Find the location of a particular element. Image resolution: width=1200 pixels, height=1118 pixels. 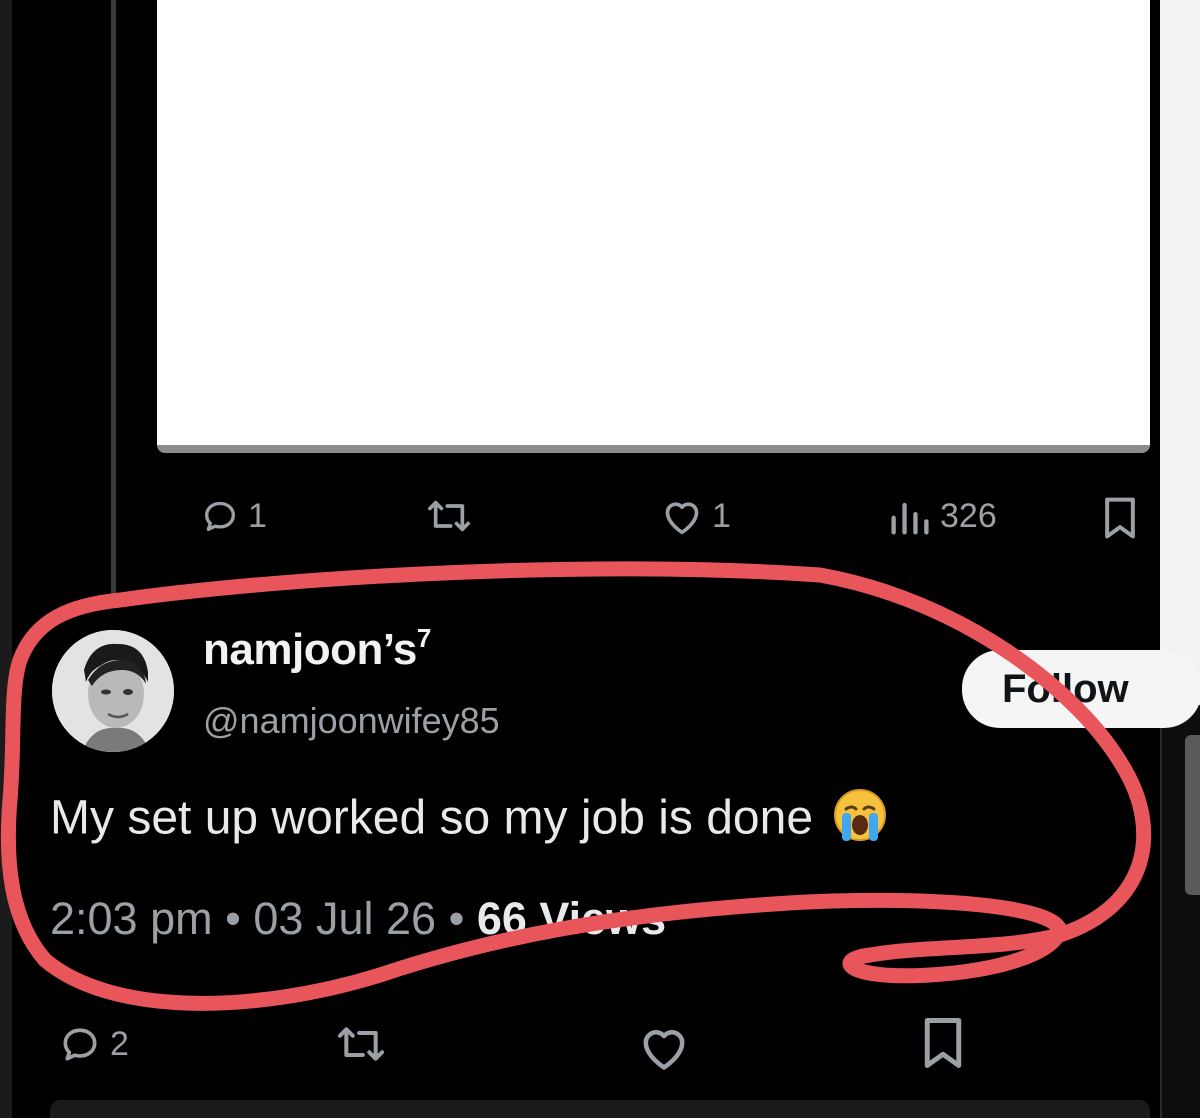

display-name-text: namjoon’s is located at coordinates (310, 649).